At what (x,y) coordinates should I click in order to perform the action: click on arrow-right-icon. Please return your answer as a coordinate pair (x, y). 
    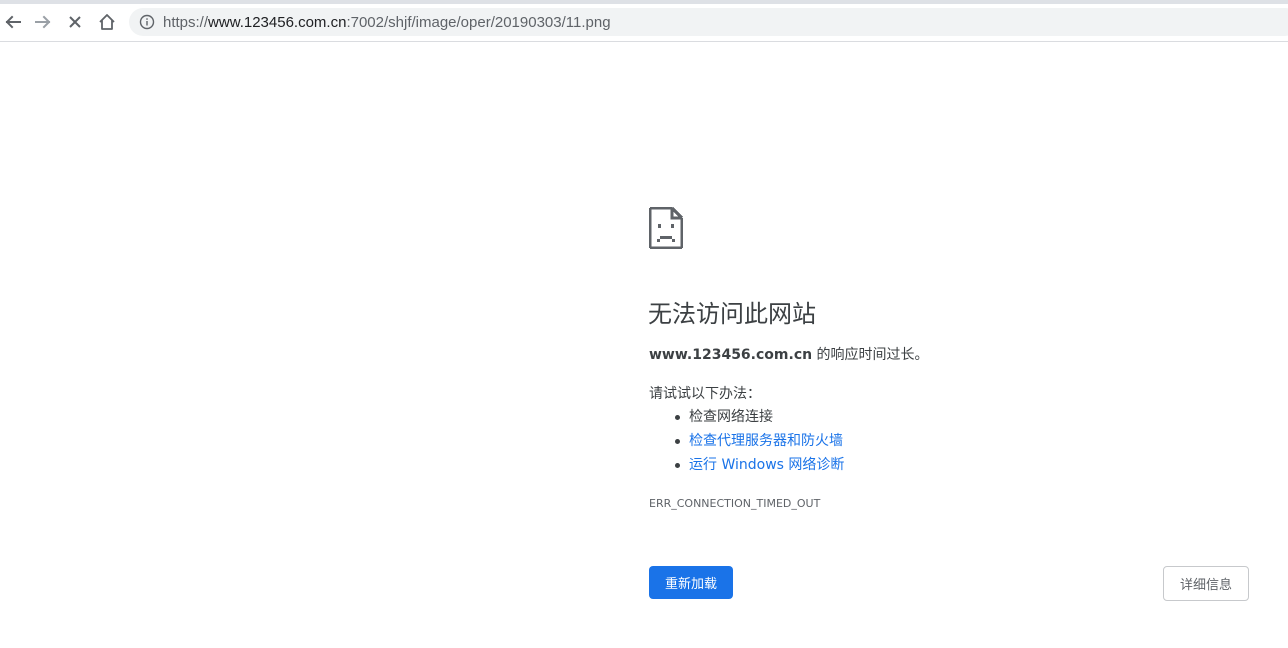
    Looking at the image, I should click on (43, 22).